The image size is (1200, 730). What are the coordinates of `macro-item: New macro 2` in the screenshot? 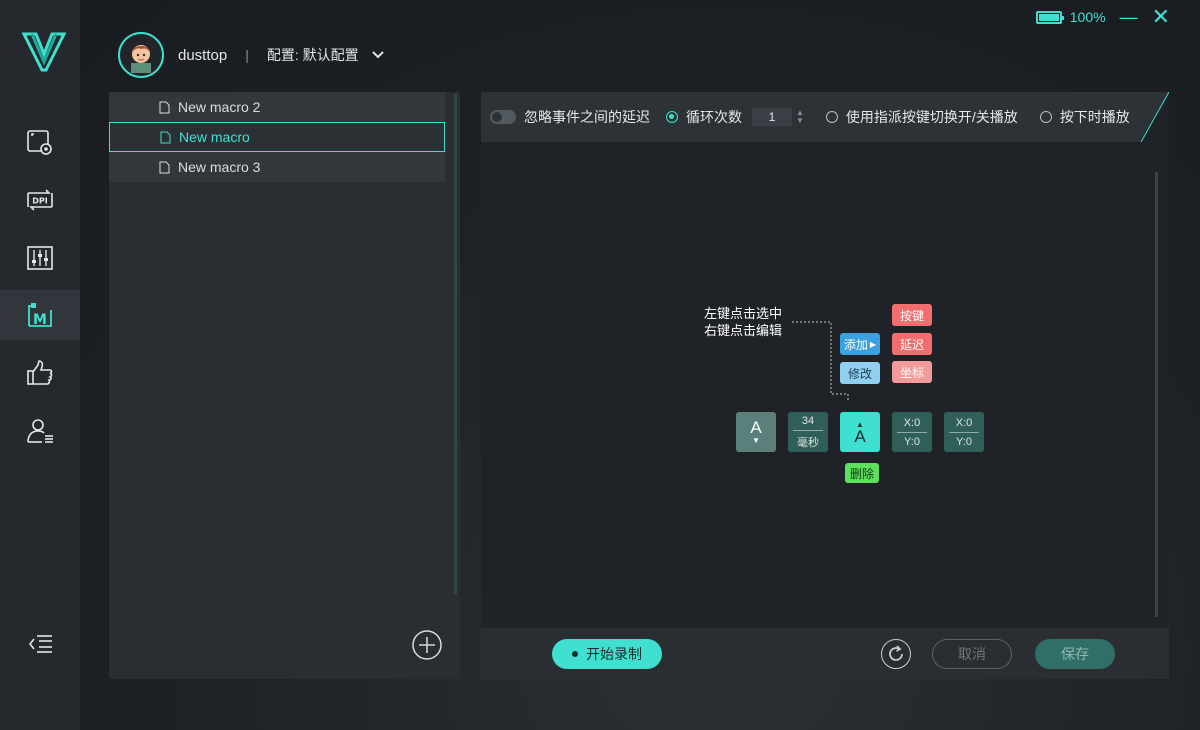 It's located at (277, 107).